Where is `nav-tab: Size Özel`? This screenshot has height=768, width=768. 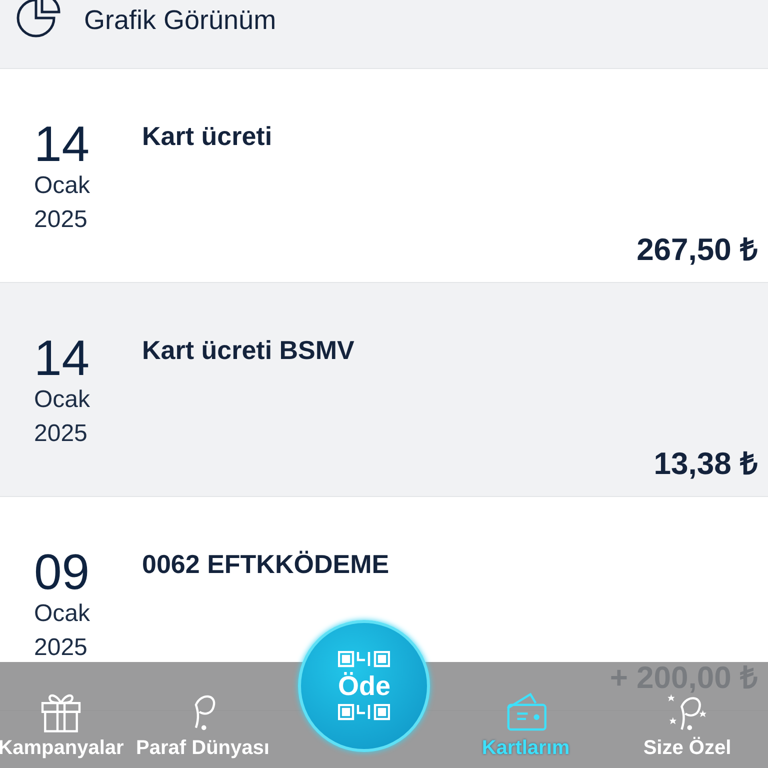
nav-tab: Size Özel is located at coordinates (687, 728).